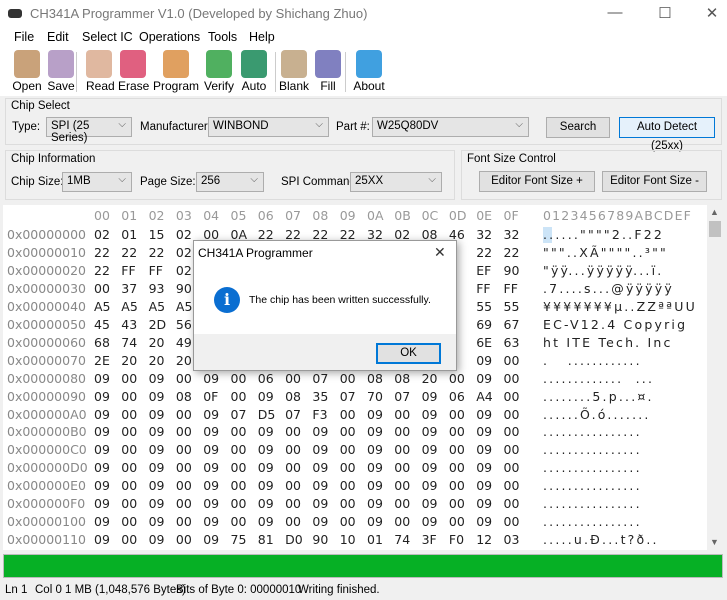  Describe the element at coordinates (293, 396) in the screenshot. I see `hex-byte: 08` at that location.